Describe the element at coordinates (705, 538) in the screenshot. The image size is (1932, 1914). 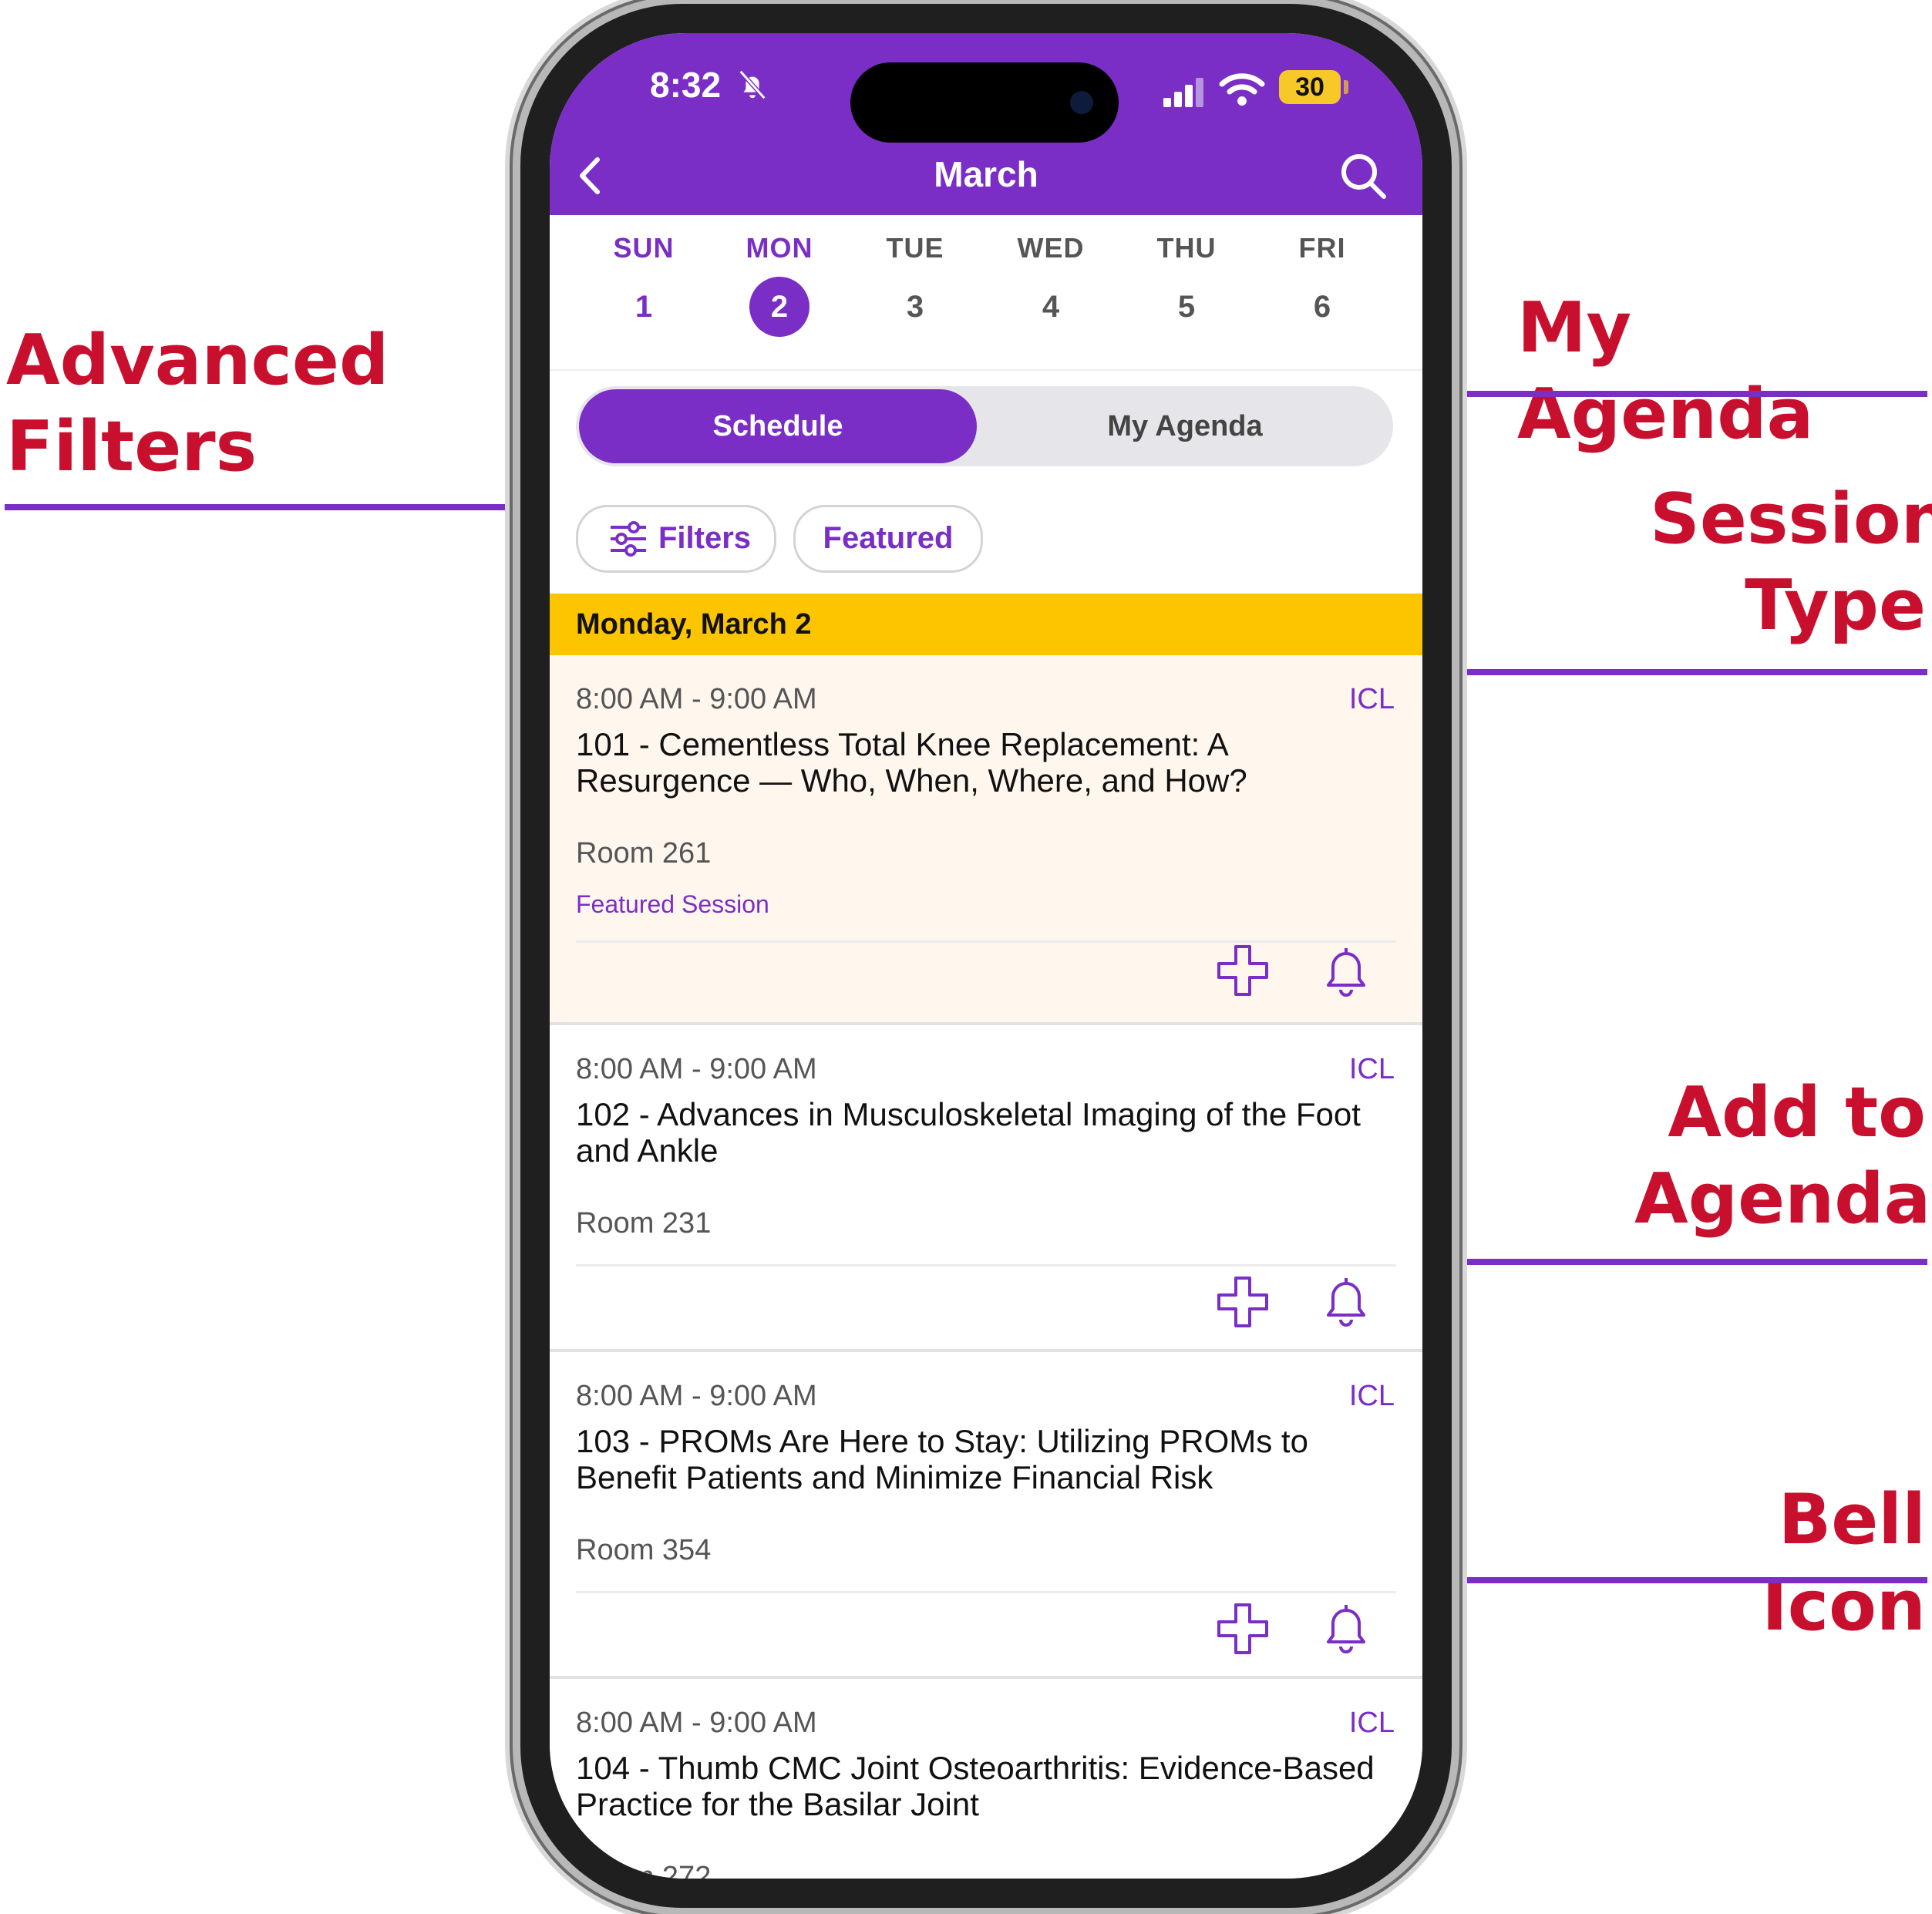
I see `filters-label: Filters` at that location.